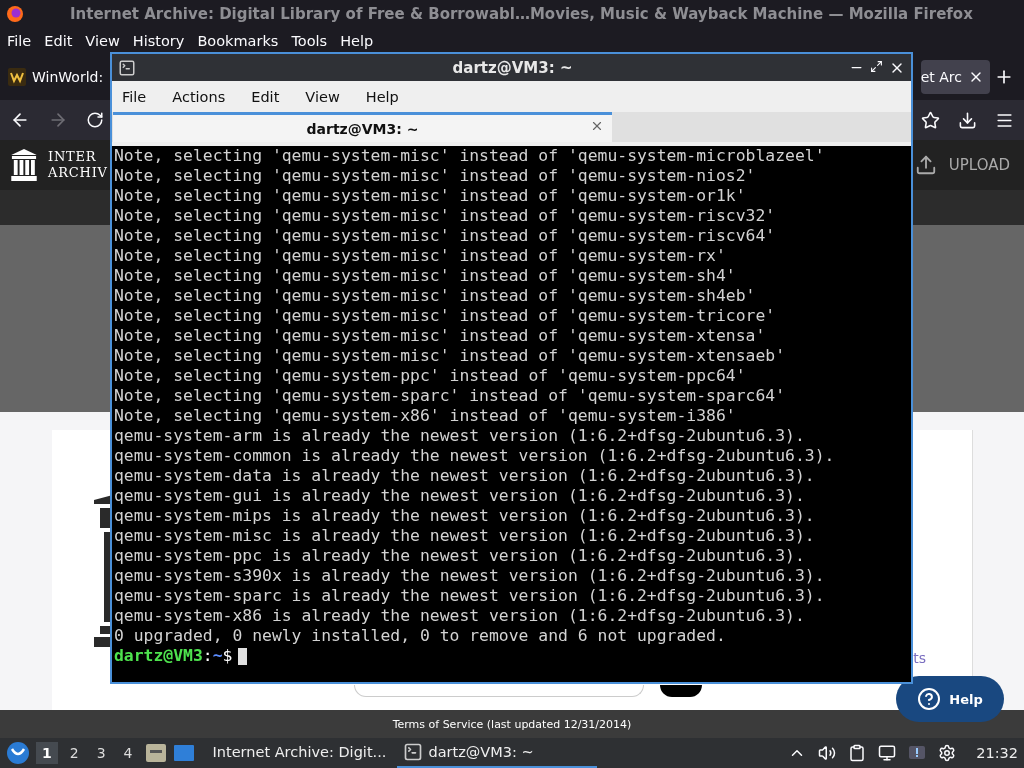  Describe the element at coordinates (470, 596) in the screenshot. I see `terminal-line: qemu-system-sparc is already the newest version (1:6.2+dfsg-2ubuntu6.3).` at that location.